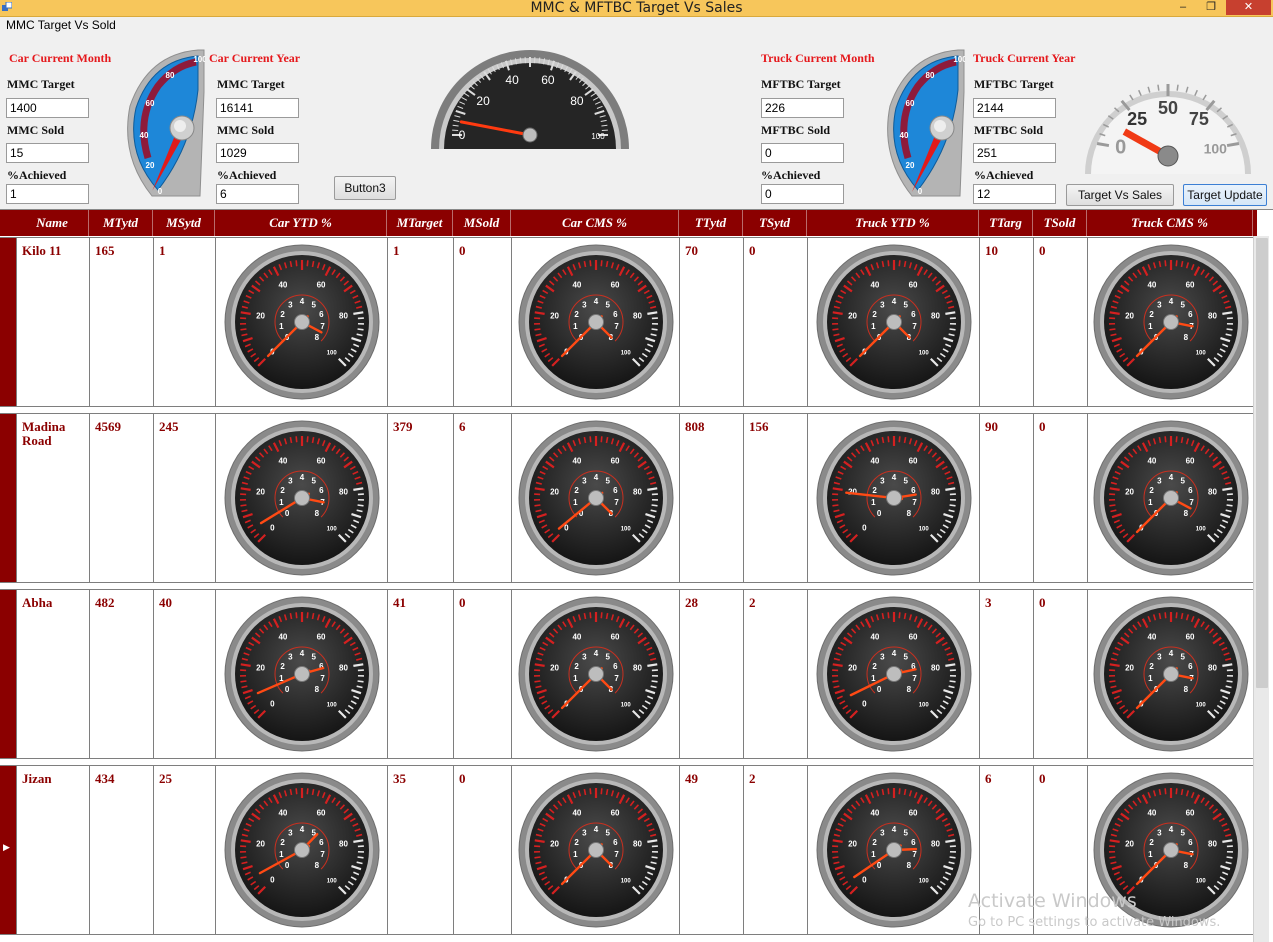 Image resolution: width=1273 pixels, height=942 pixels. What do you see at coordinates (184, 498) in the screenshot?
I see `cell-msytd: 245` at bounding box center [184, 498].